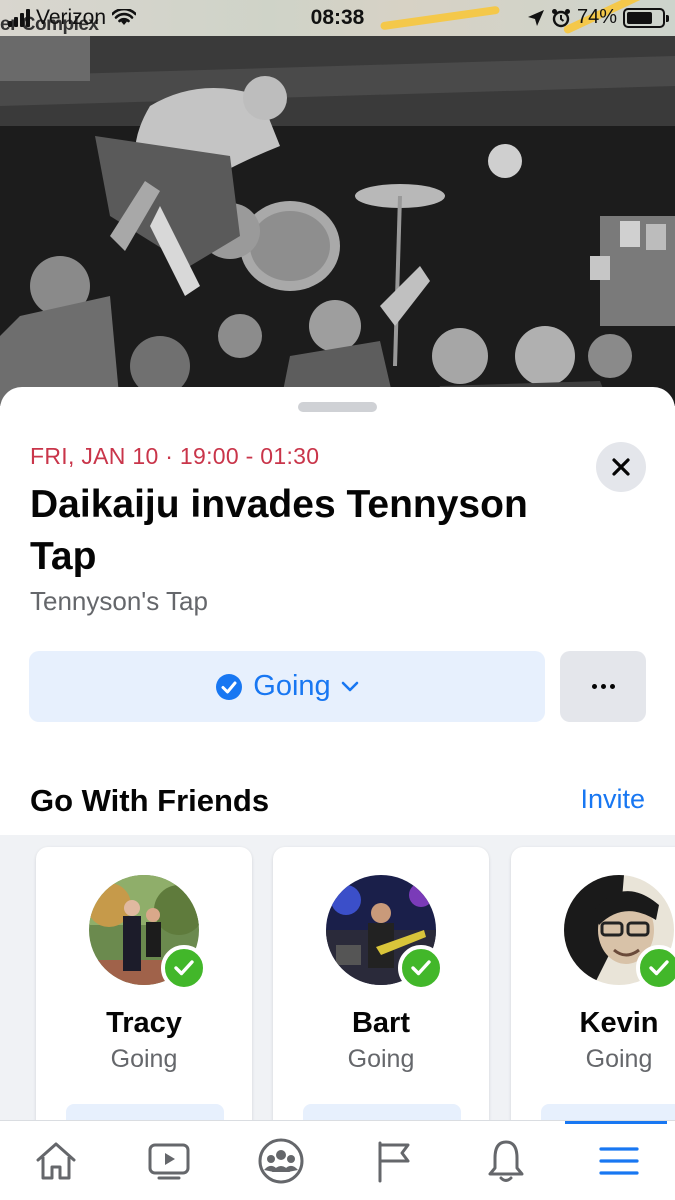 The image size is (675, 1200). What do you see at coordinates (279, 530) in the screenshot?
I see `event-title: Daikaiju invades Tennyson Tap` at bounding box center [279, 530].